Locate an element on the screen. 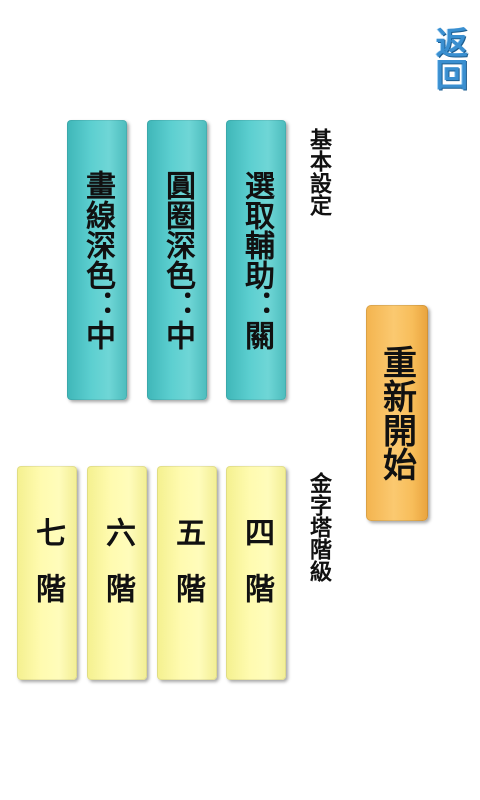 This screenshot has height=800, width=480. level-6-button: 六階 is located at coordinates (117, 573).